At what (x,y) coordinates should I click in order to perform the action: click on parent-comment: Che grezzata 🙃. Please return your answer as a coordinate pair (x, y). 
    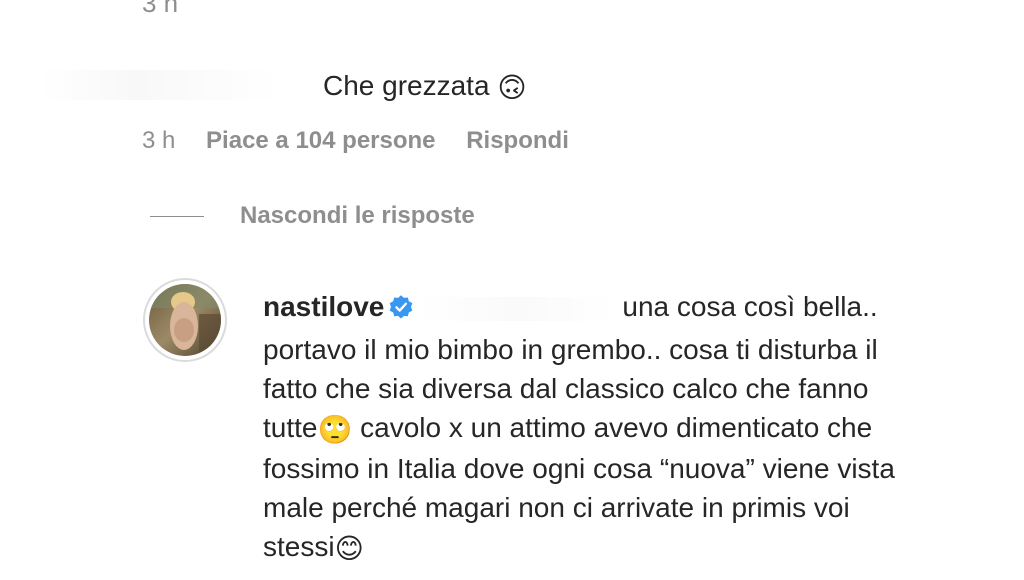
    Looking at the image, I should click on (425, 87).